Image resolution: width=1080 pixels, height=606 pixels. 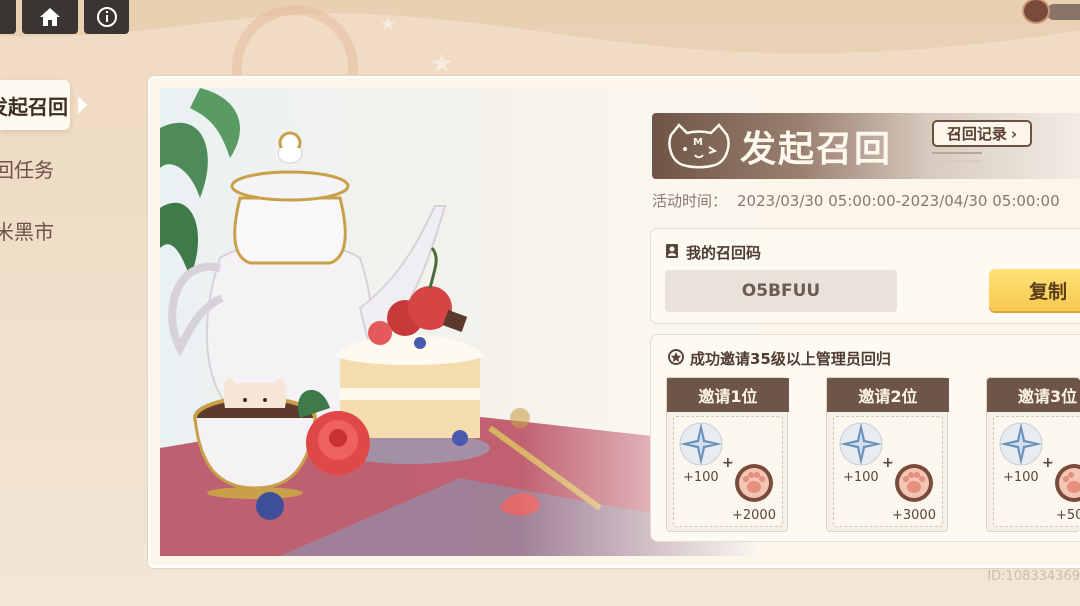 I want to click on reward-items: +100 + +2000, so click(x=728, y=471).